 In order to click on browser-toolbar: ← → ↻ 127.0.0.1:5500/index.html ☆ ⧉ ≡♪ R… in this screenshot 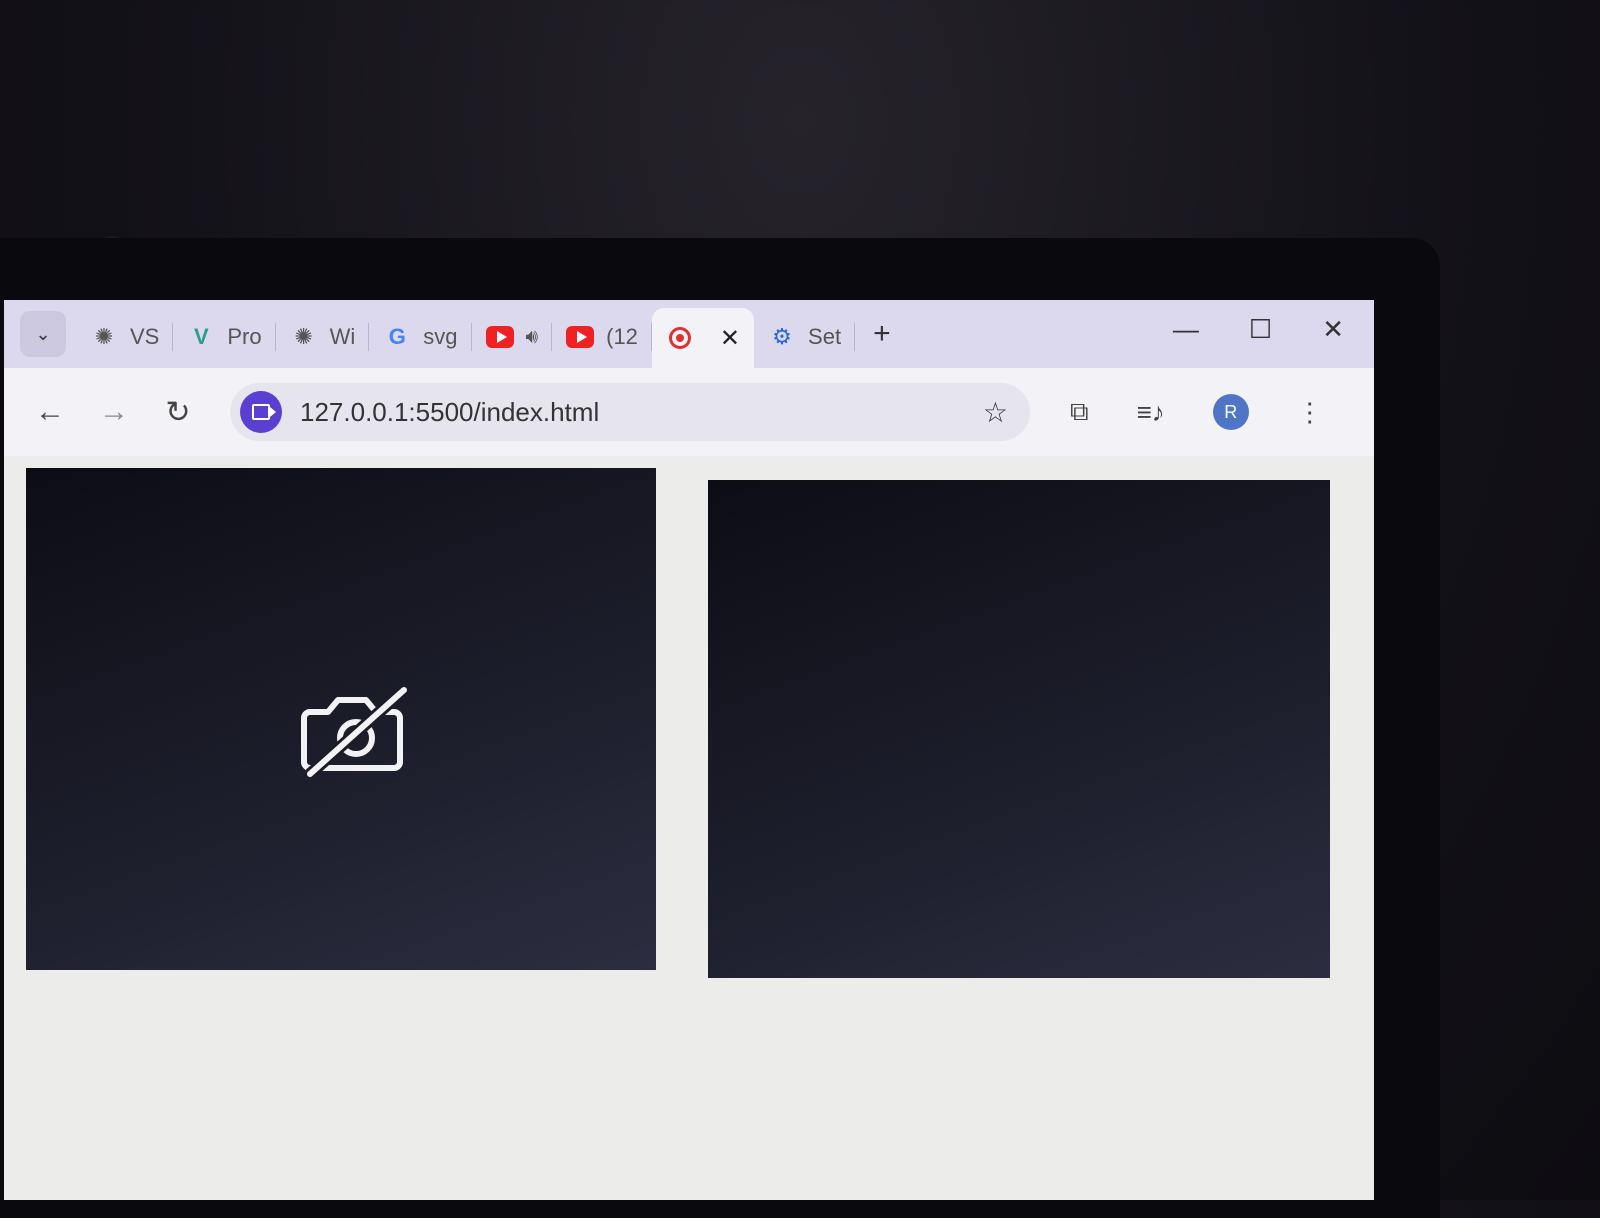, I will do `click(689, 412)`.